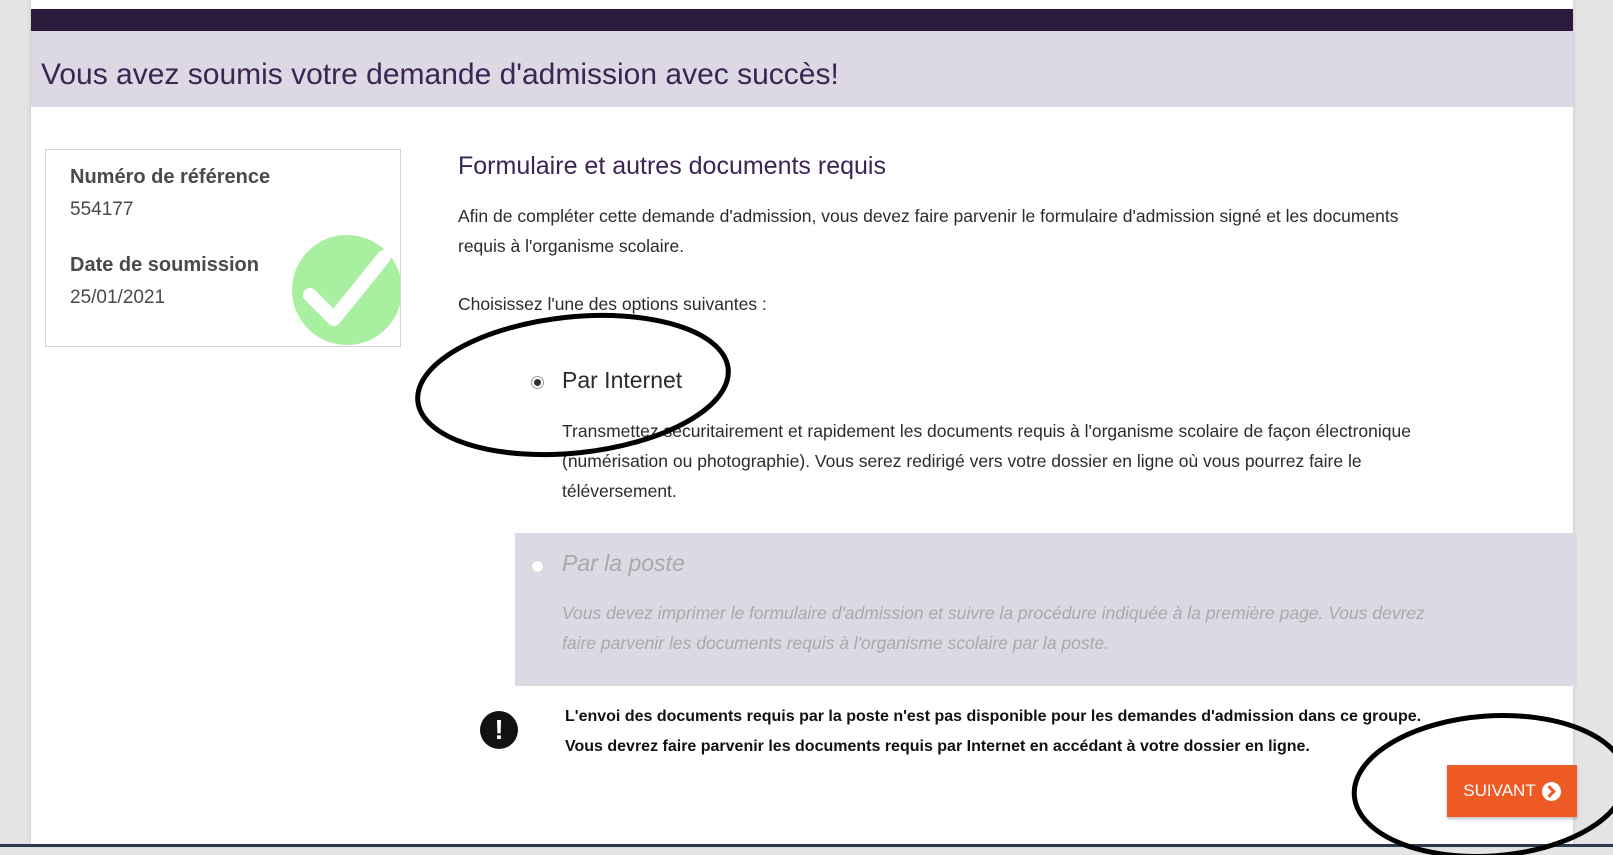 This screenshot has height=855, width=1613. Describe the element at coordinates (1499, 790) in the screenshot. I see `next-button-label: SUIVANT` at that location.